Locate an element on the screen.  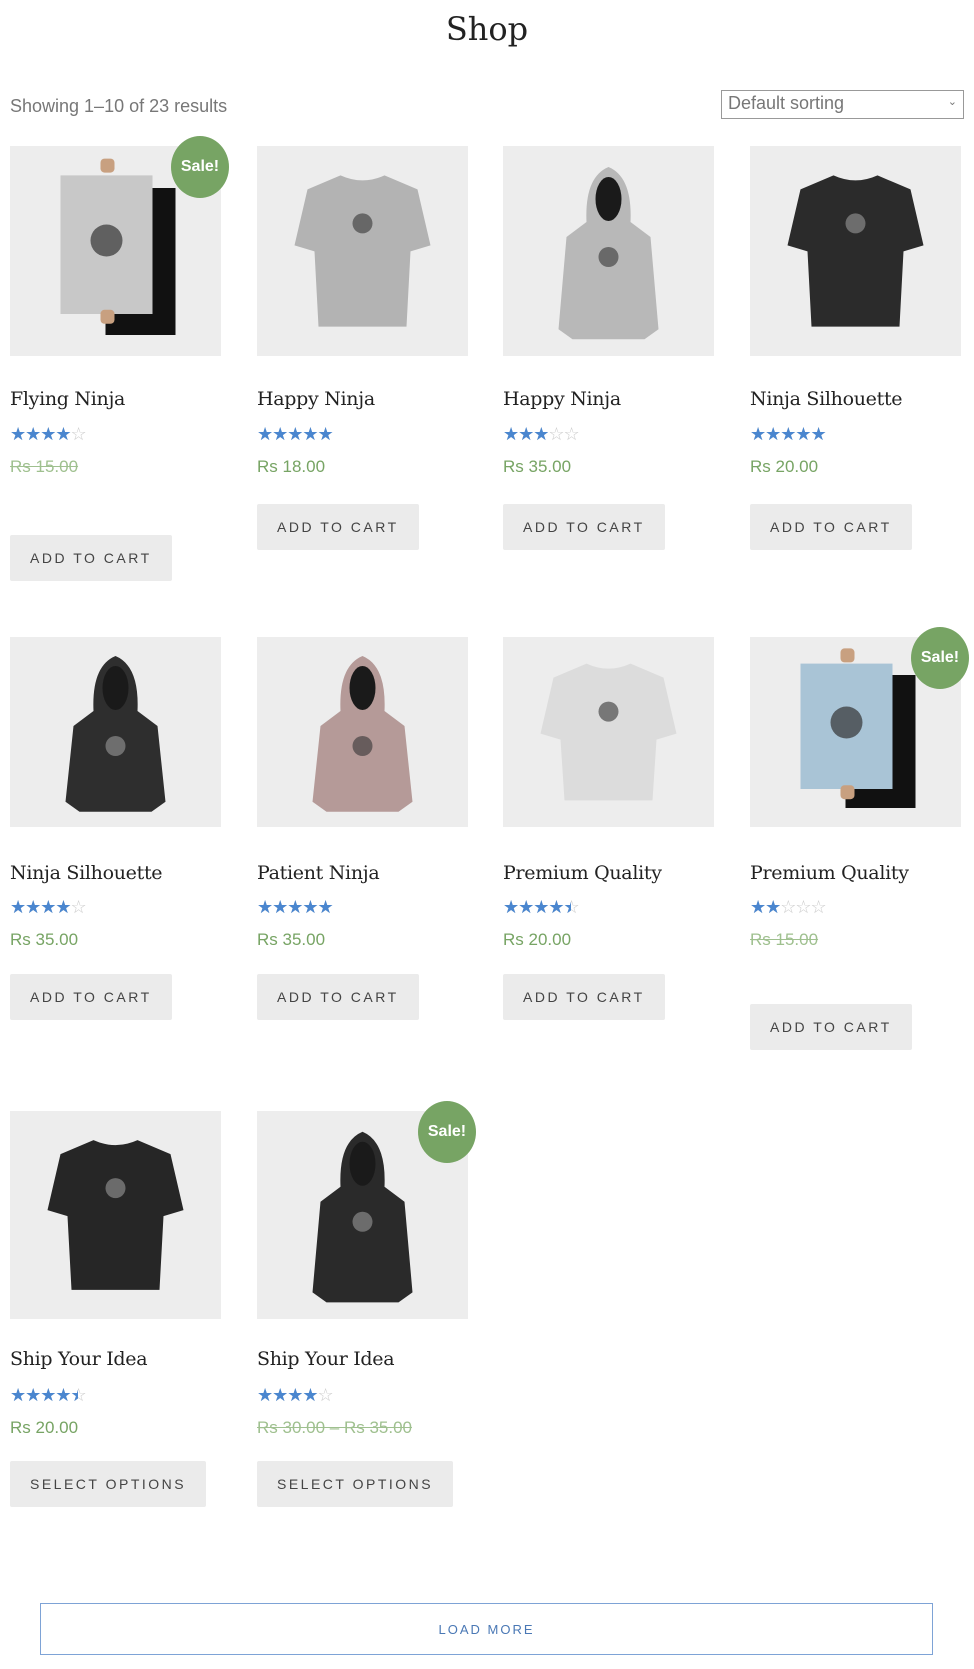
product-price: Rs 18.00 is located at coordinates (291, 466).